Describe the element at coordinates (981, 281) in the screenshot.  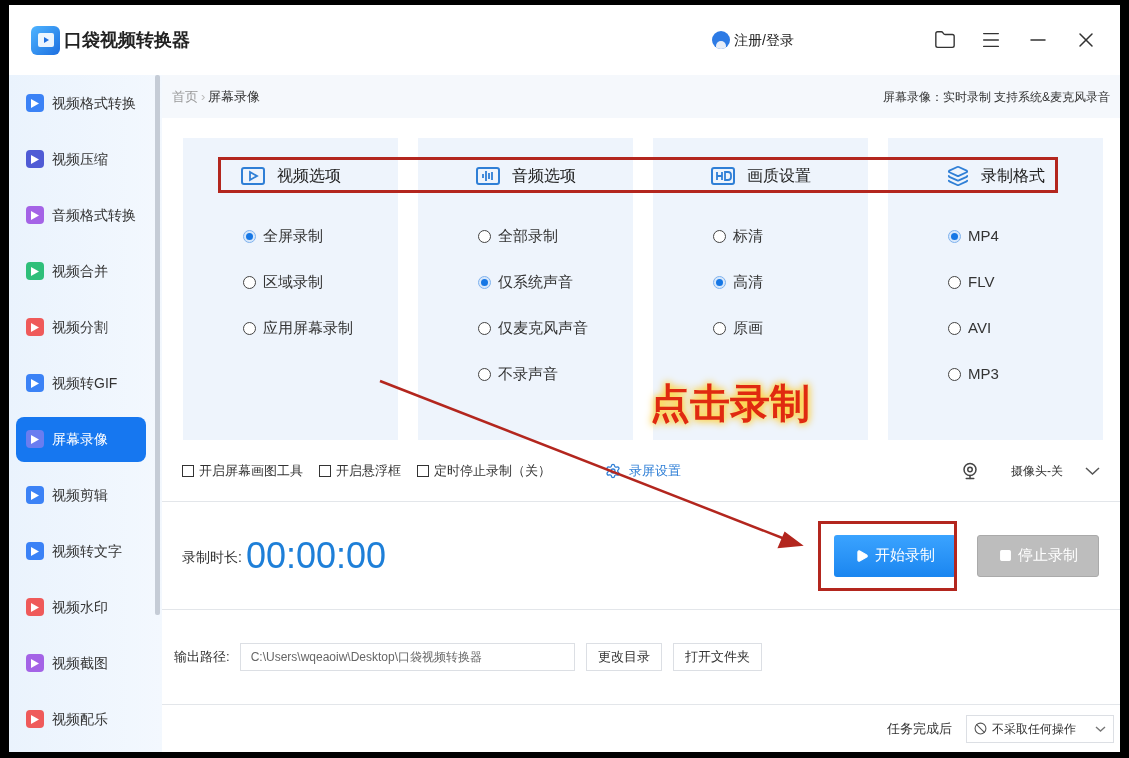
I see `radio-label: FLV` at that location.